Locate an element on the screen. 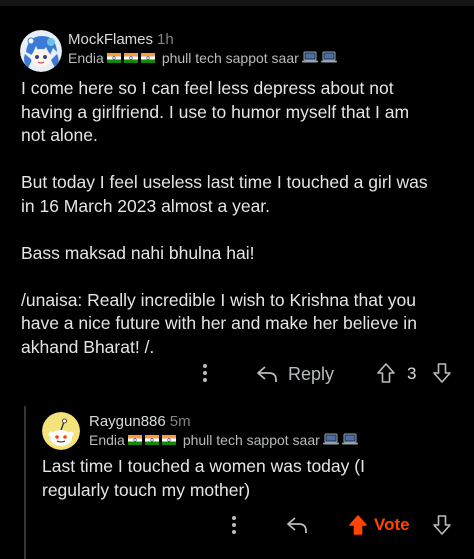 The image size is (474, 559). thread-line is located at coordinates (25, 482).